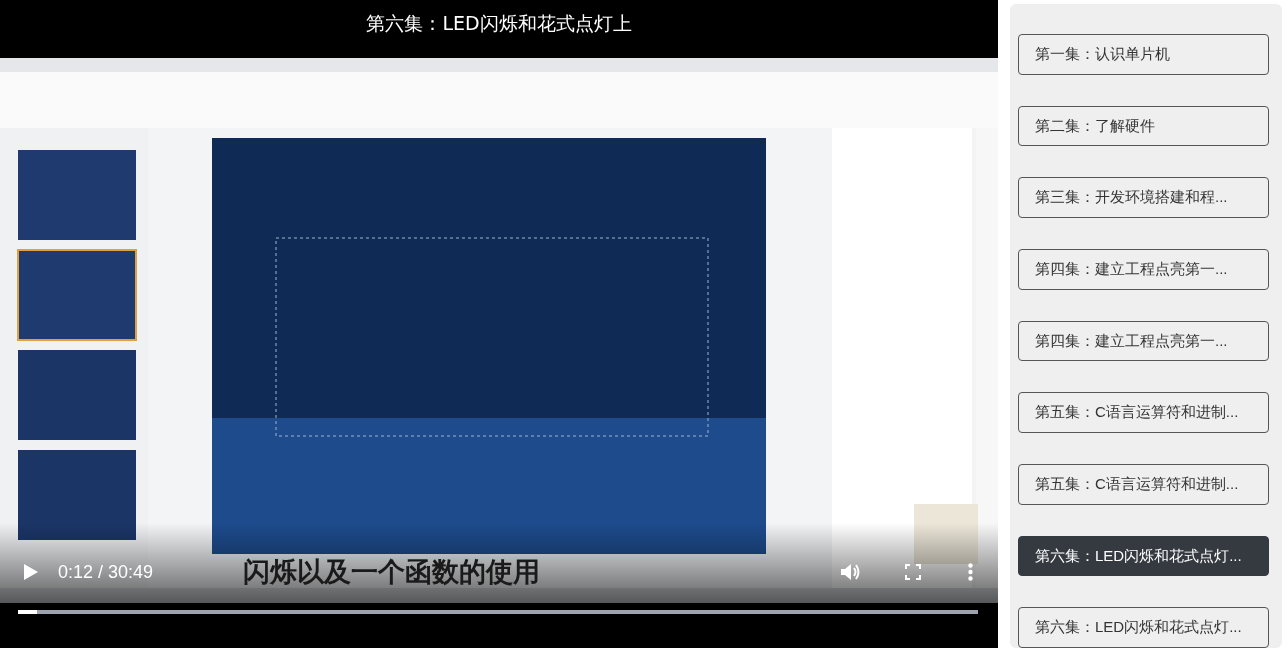  What do you see at coordinates (106, 572) in the screenshot?
I see `time-display: 0:12 / 30:49` at bounding box center [106, 572].